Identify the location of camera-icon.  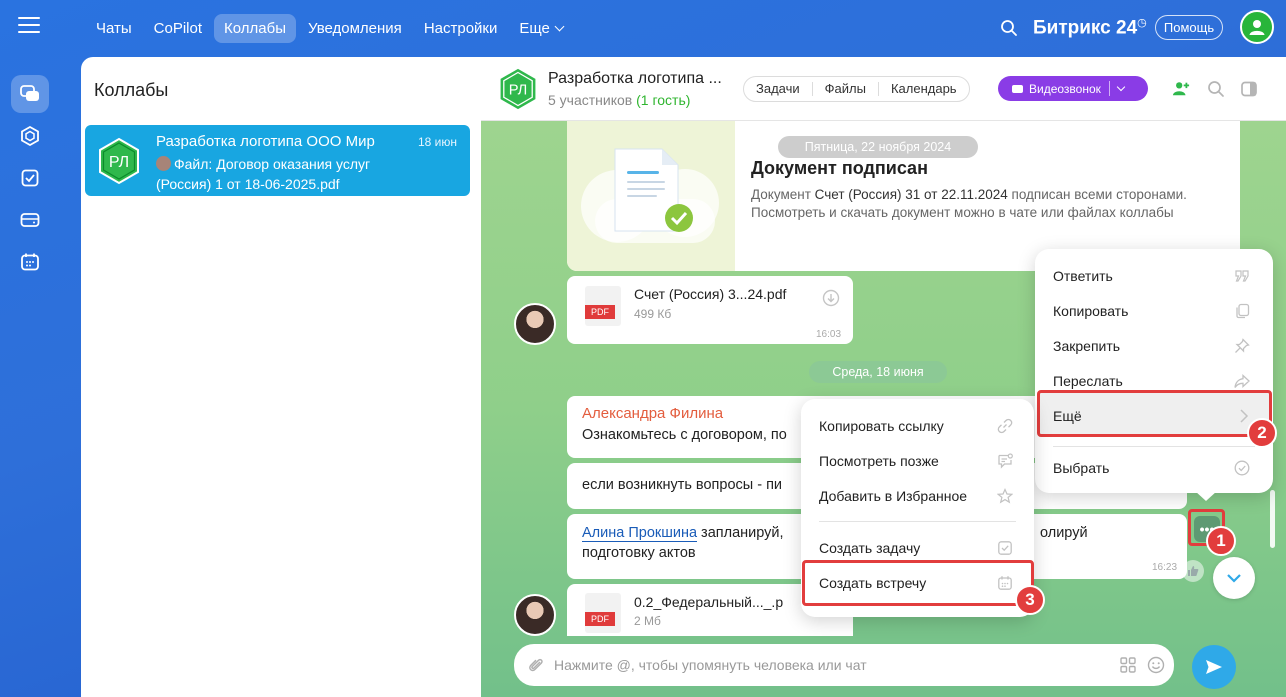
(1017, 88).